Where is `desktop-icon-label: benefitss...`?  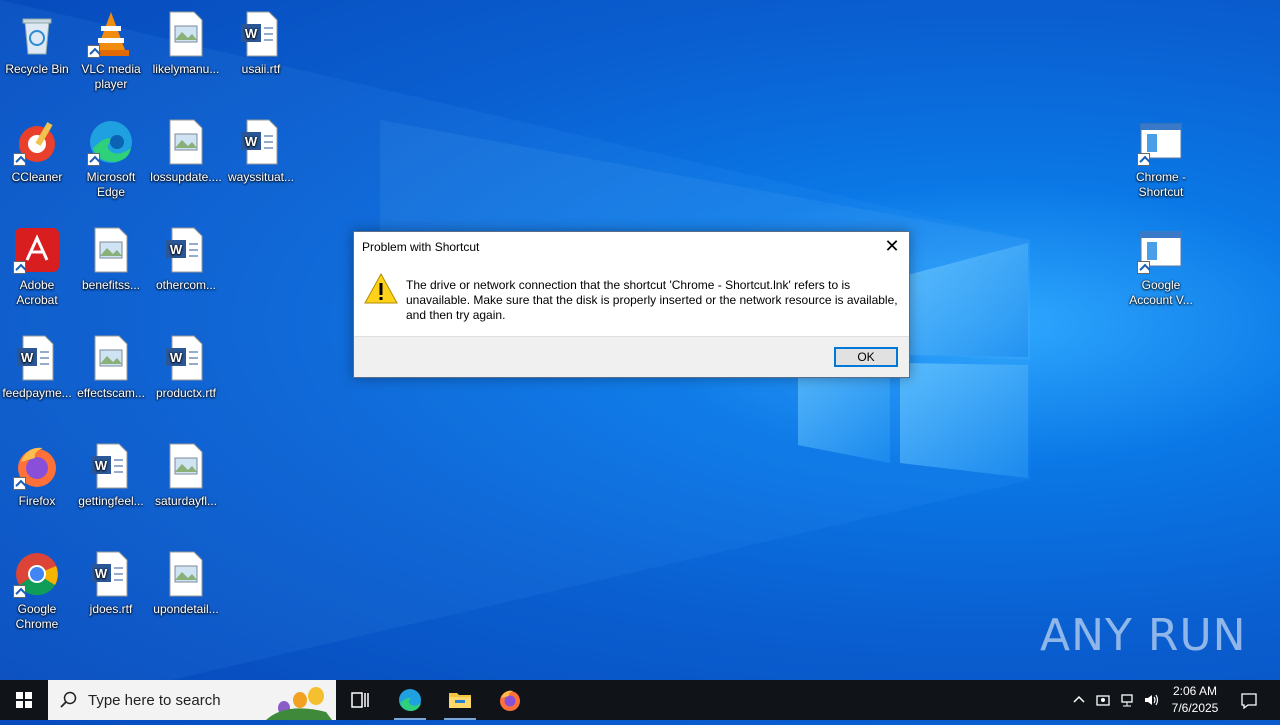
desktop-icon-label: benefitss... is located at coordinates (111, 285).